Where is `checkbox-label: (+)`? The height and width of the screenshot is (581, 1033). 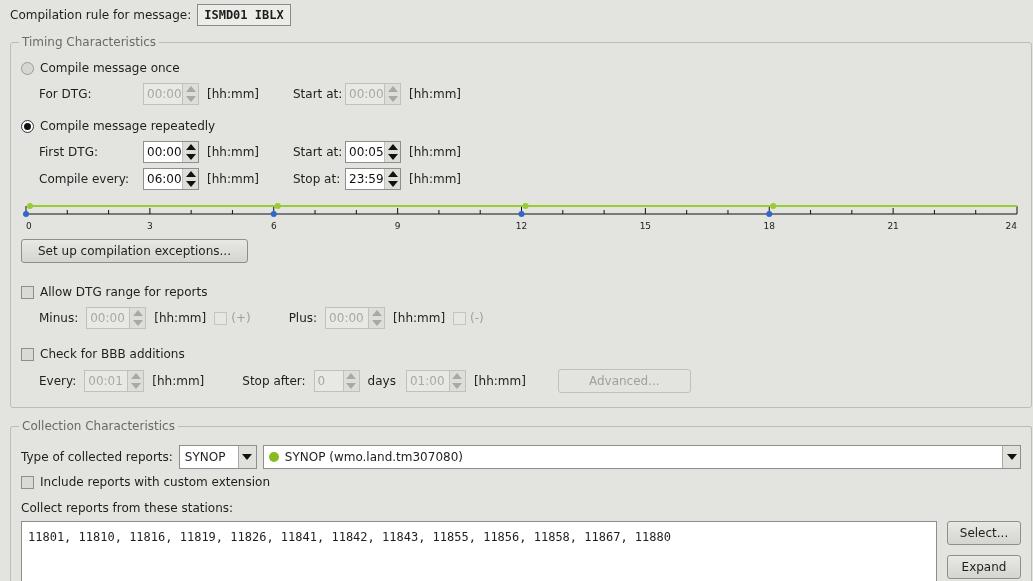
checkbox-label: (+) is located at coordinates (241, 318).